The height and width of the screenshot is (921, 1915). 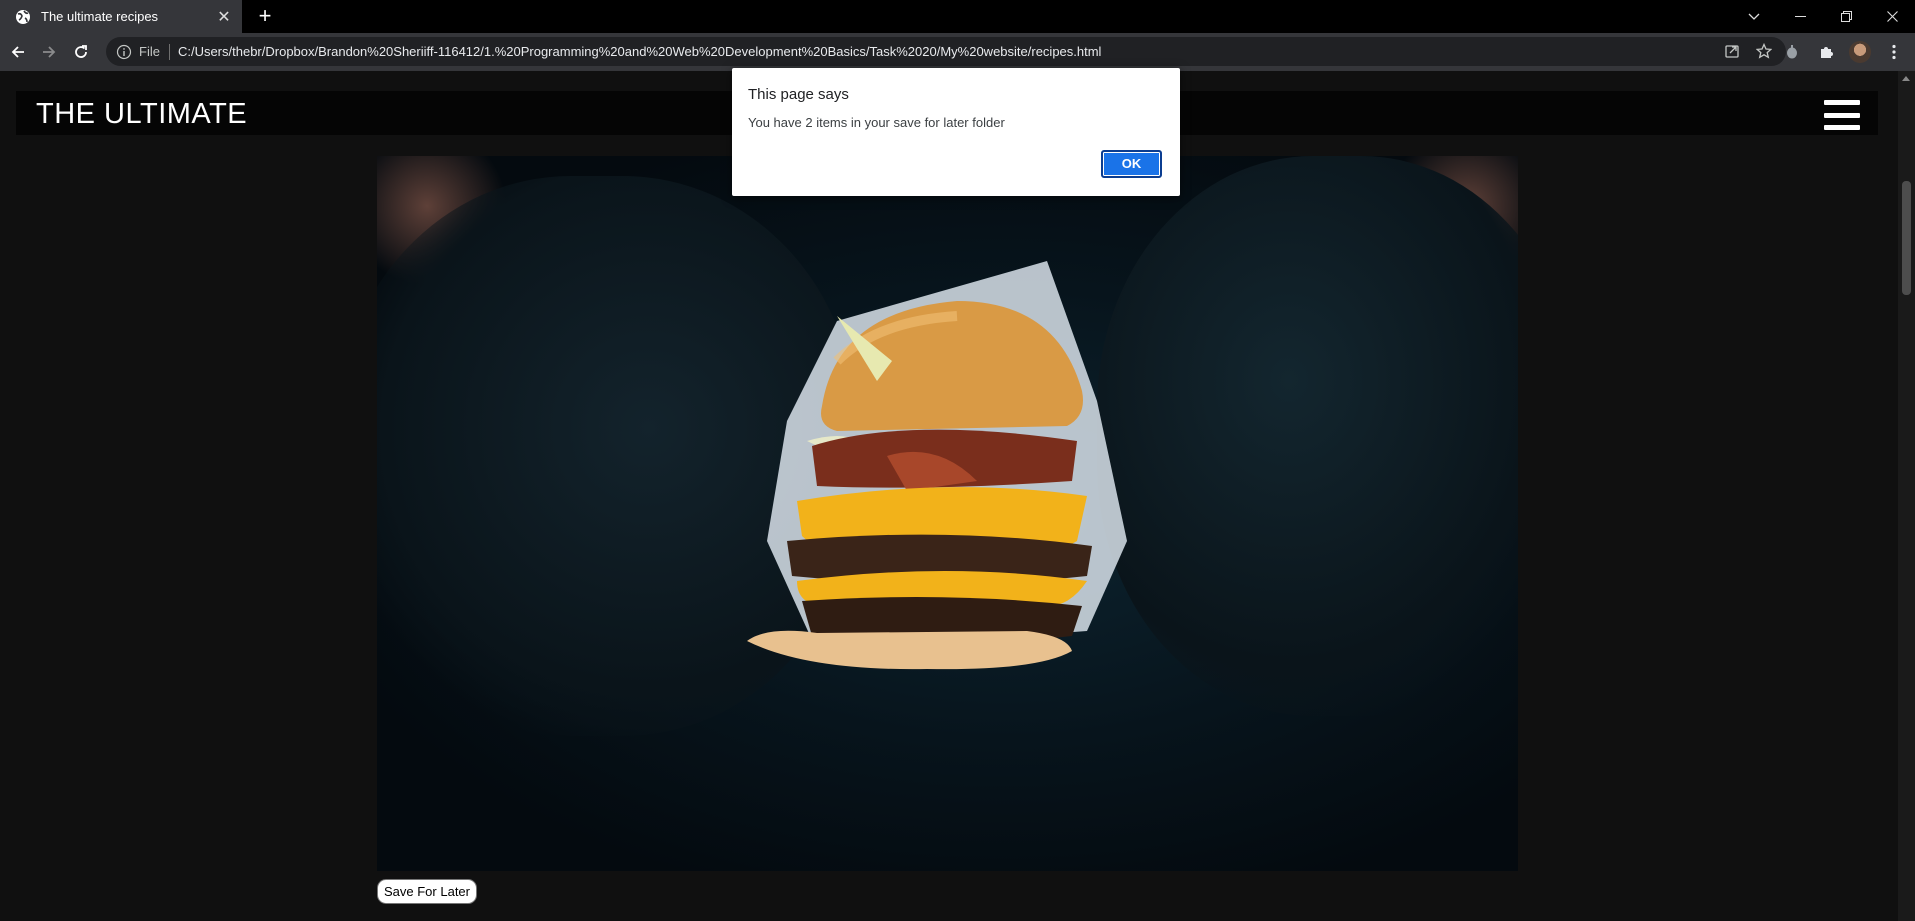 I want to click on tab-active: The ultimate recipes ✕, so click(x=121, y=16).